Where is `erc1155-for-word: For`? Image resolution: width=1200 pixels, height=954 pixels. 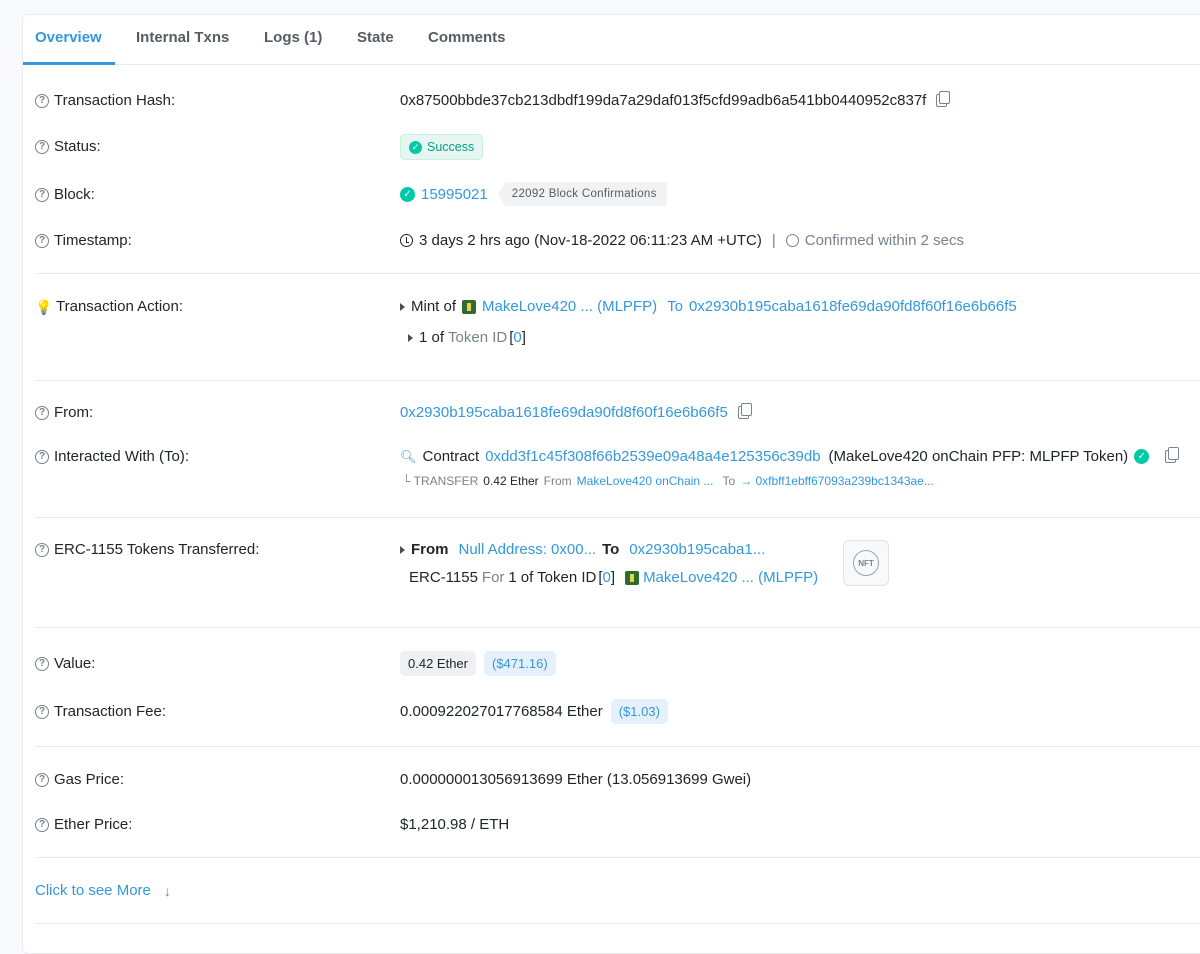 erc1155-for-word: For is located at coordinates (493, 577).